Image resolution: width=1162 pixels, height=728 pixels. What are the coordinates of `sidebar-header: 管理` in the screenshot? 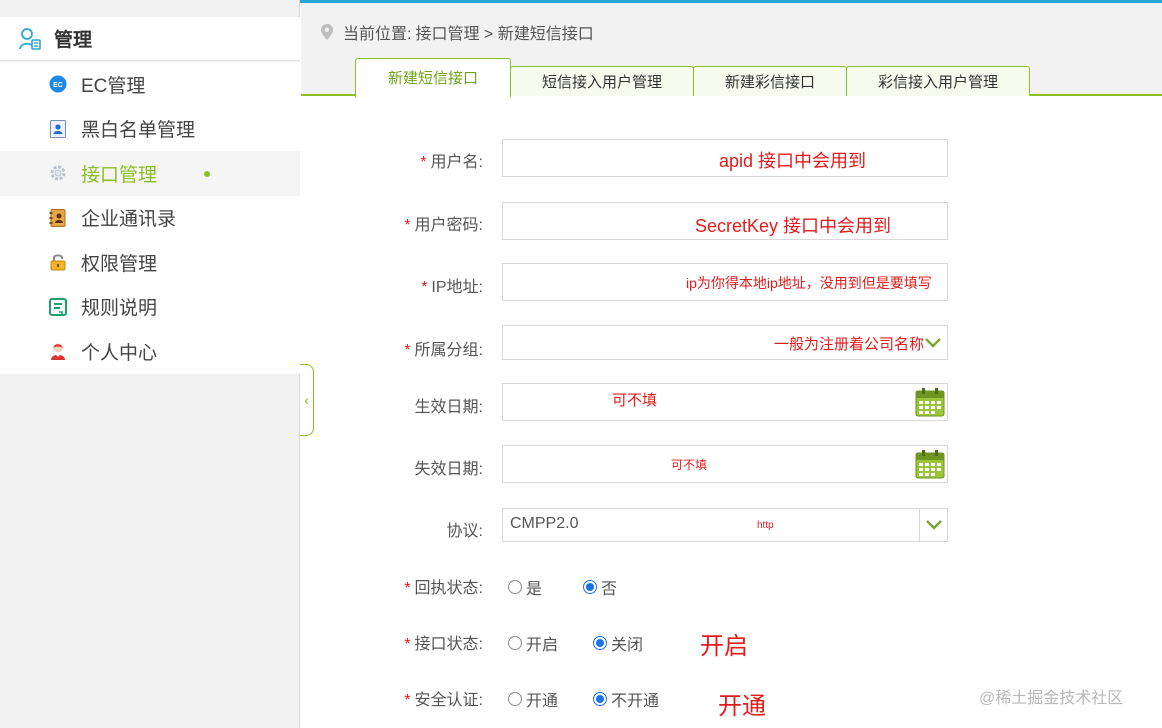 It's located at (150, 39).